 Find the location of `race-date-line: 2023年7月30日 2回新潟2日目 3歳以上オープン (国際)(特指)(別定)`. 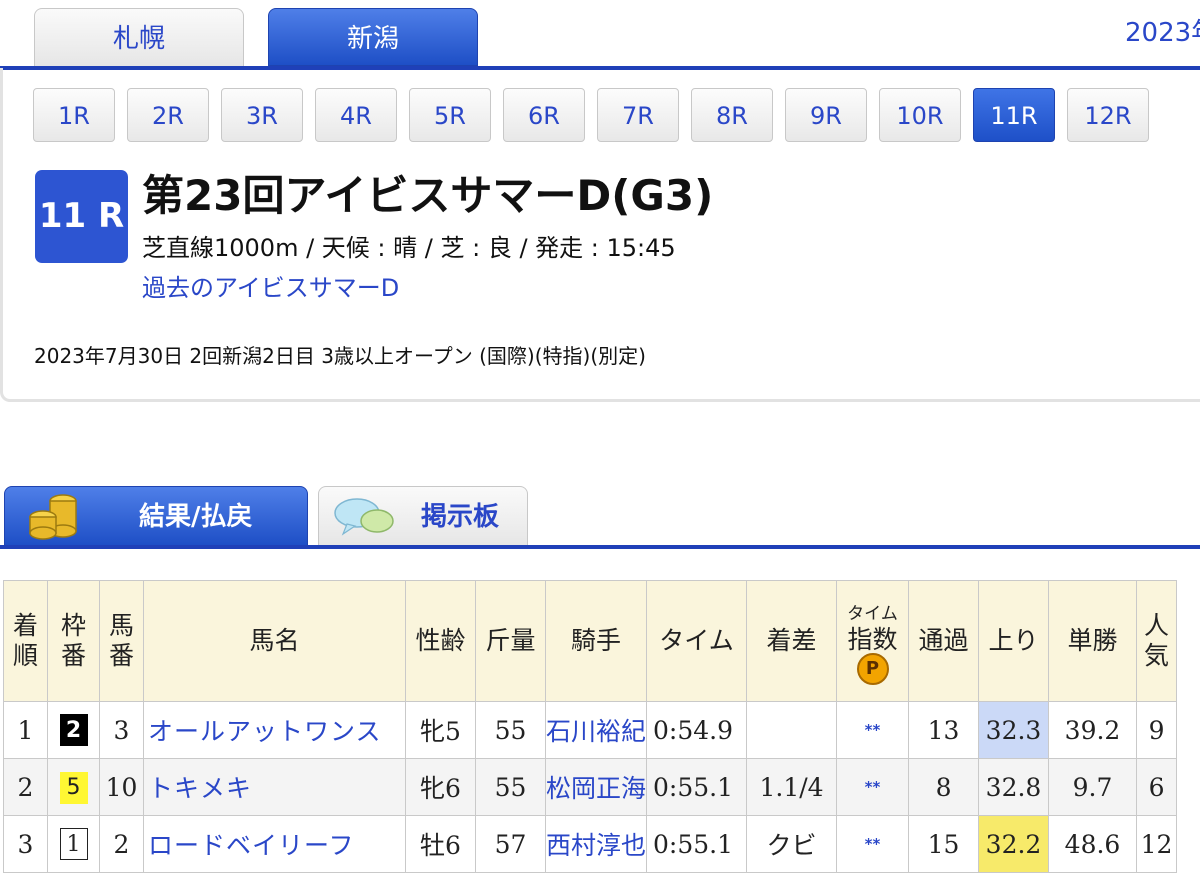

race-date-line: 2023年7月30日 2回新潟2日目 3歳以上オープン (国際)(特指)(別定) is located at coordinates (340, 356).